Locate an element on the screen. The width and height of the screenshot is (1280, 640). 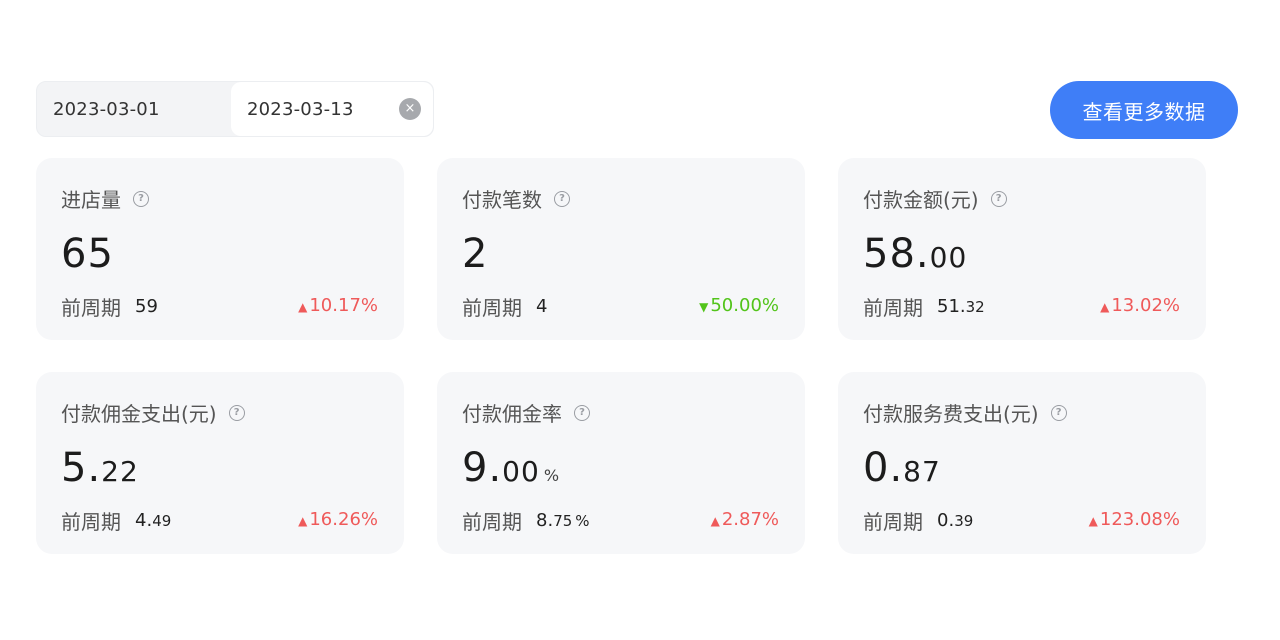
metric-card-commission-expense: 付款佣金支出(元) ? 5.22 前周期 4.49 ▲ 16.26% is located at coordinates (220, 463).